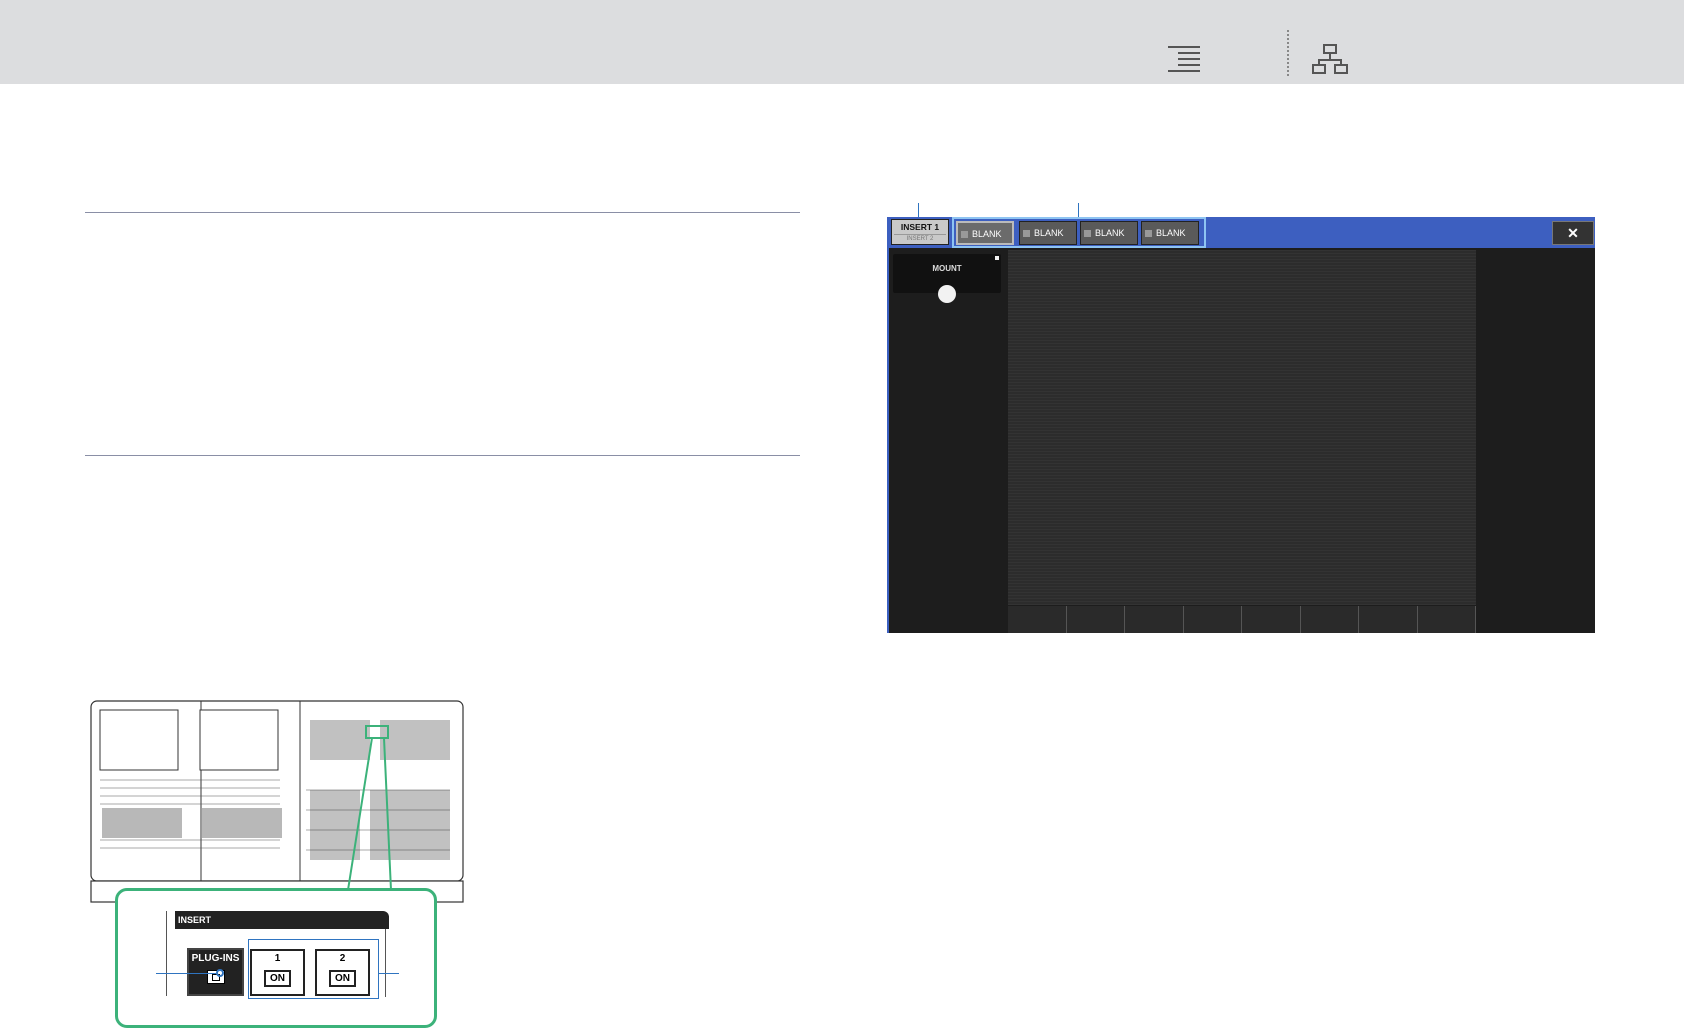  I want to click on insert-section-left-border, so click(166, 953).